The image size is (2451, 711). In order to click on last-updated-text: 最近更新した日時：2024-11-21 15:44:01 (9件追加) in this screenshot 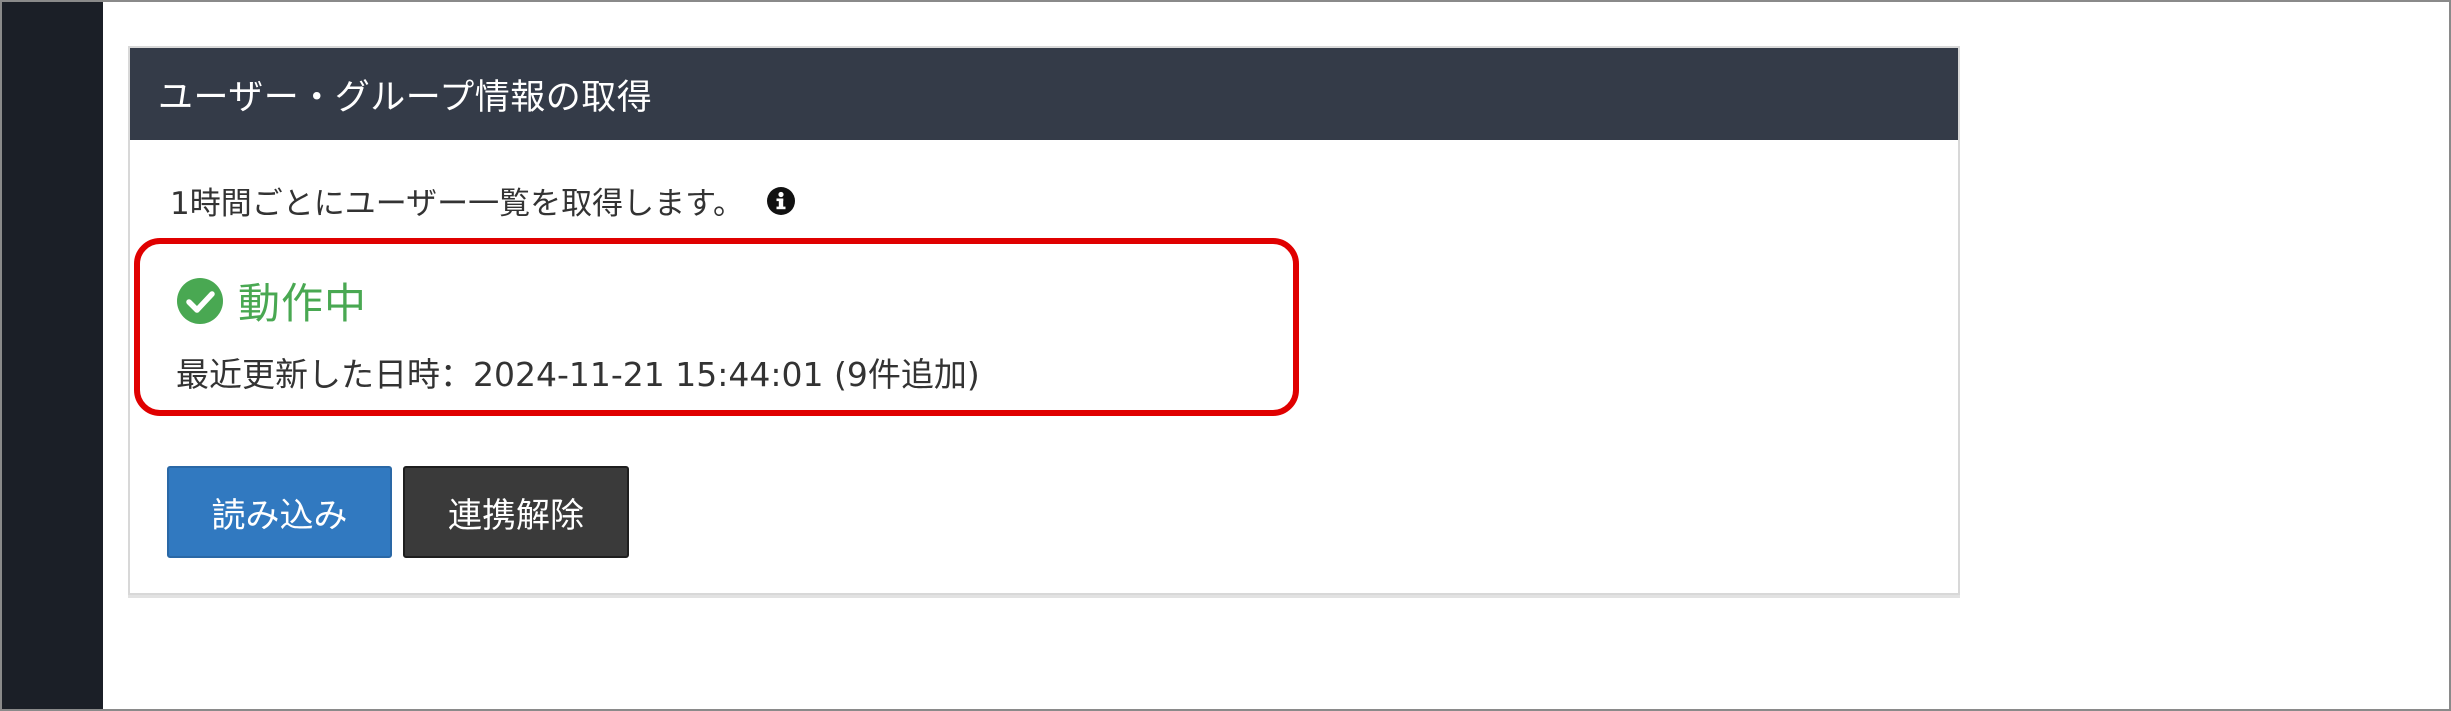, I will do `click(578, 374)`.